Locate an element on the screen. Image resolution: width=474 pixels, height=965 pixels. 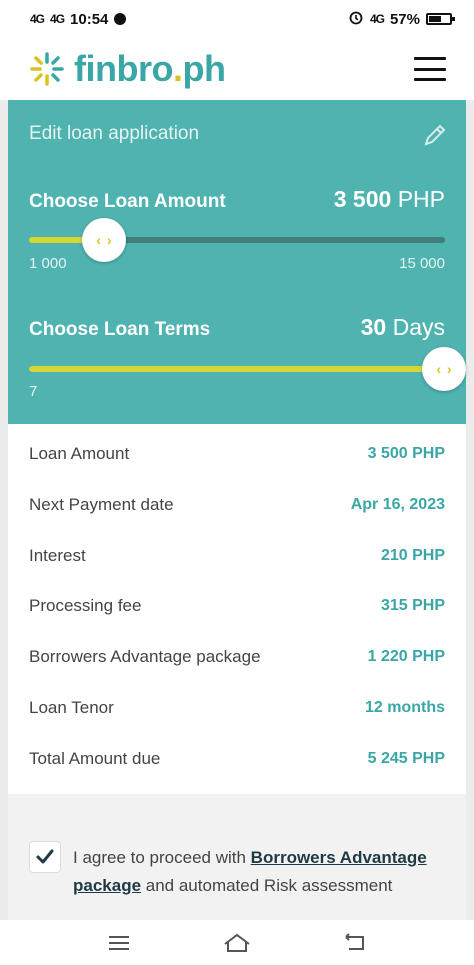
summary-row: Interest 210 PHP is located at coordinates (237, 556).